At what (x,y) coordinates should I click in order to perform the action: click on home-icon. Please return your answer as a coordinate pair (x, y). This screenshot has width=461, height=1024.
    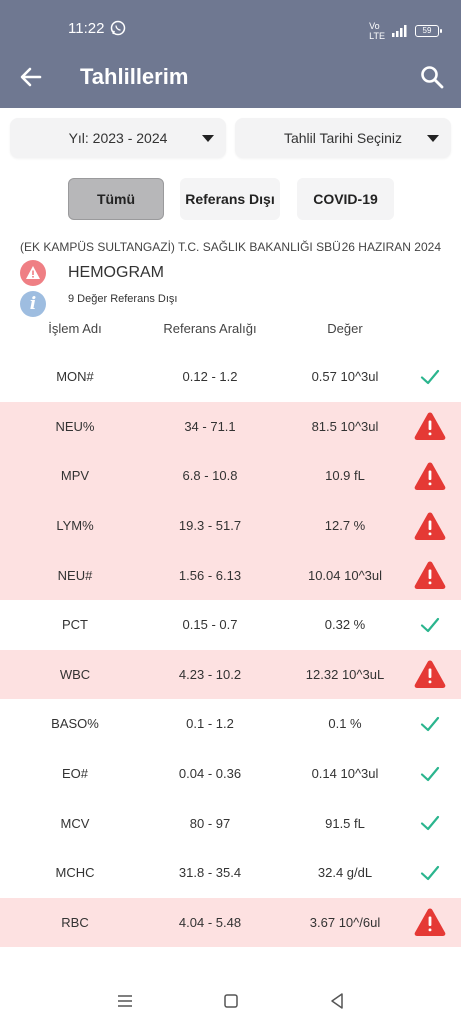
    Looking at the image, I should click on (231, 1001).